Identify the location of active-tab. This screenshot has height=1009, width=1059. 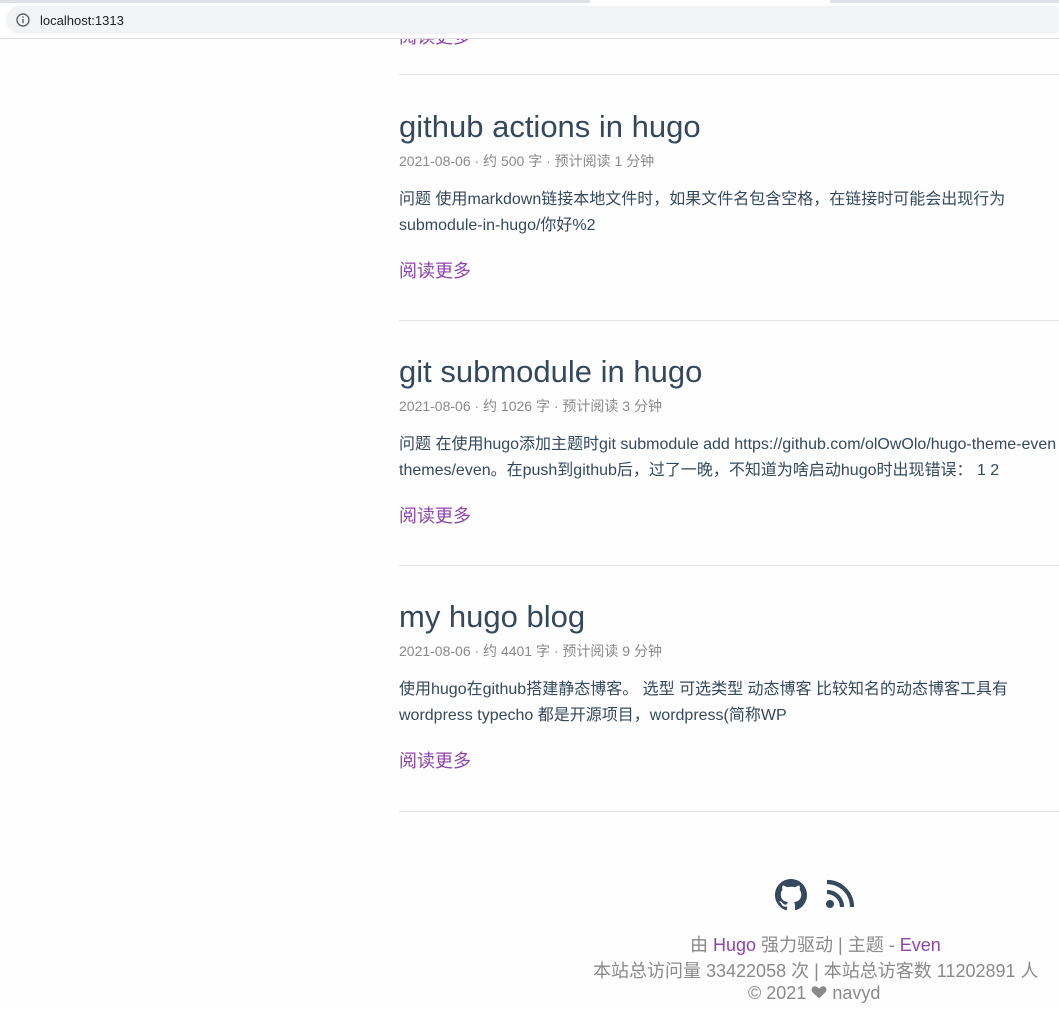
(710, 1).